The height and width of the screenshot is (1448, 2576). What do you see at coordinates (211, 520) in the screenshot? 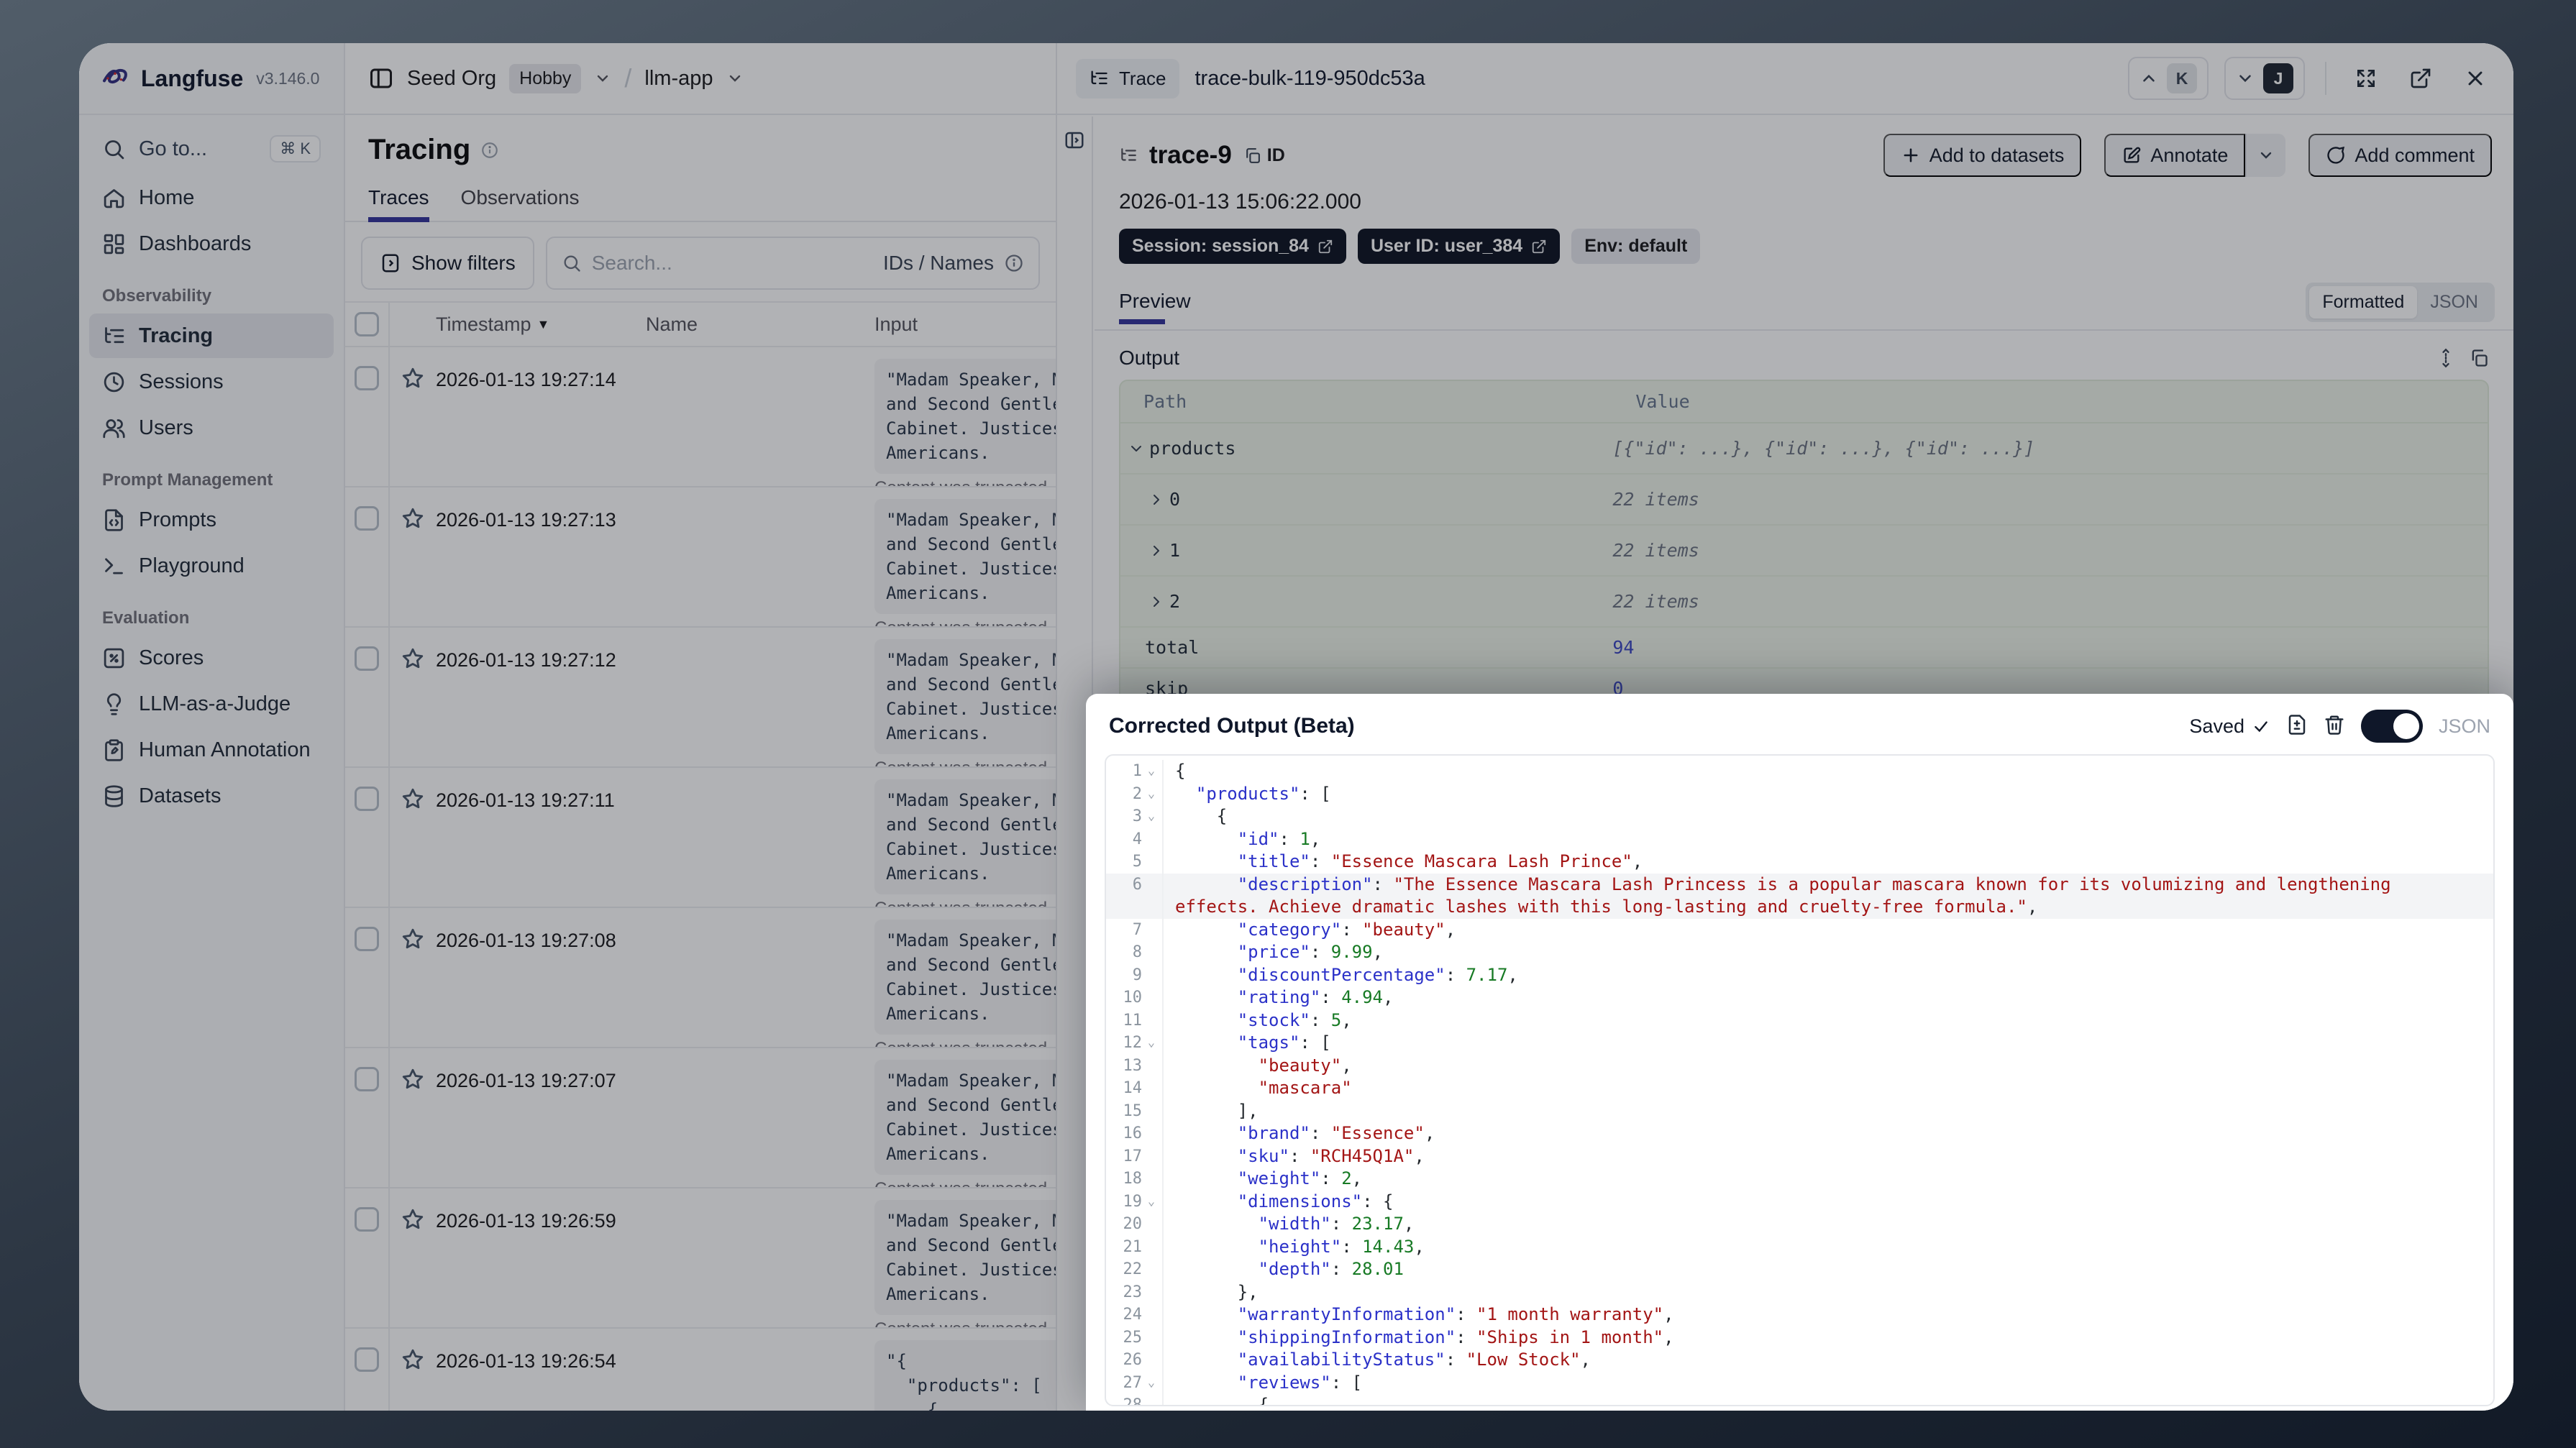
I see `sidebar-item-prompts: Prompts` at bounding box center [211, 520].